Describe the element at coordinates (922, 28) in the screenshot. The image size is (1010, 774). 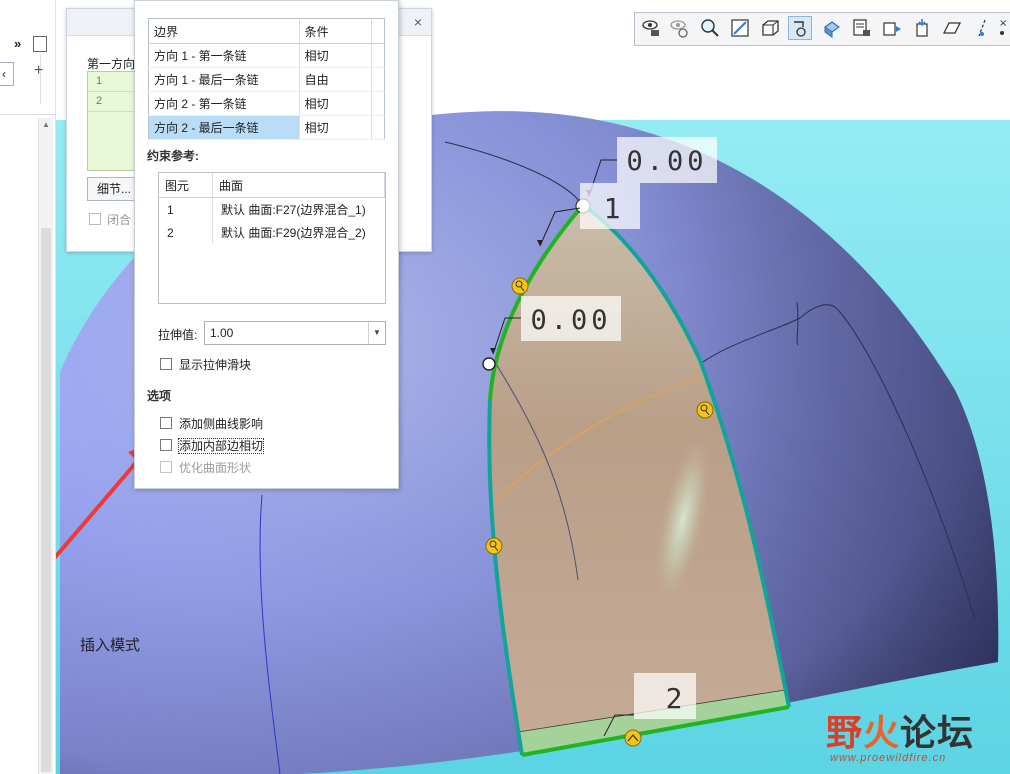
I see `section-icon` at that location.